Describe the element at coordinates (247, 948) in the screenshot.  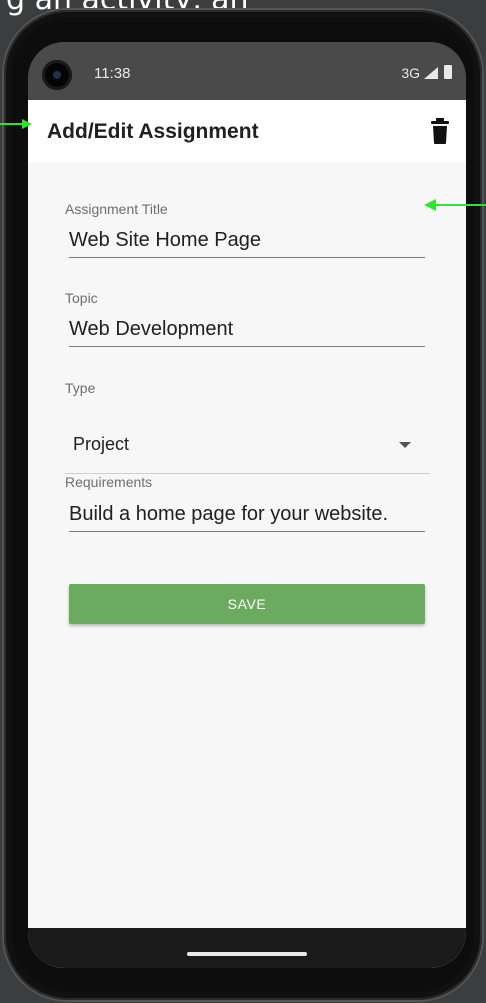
I see `navigation-bar` at that location.